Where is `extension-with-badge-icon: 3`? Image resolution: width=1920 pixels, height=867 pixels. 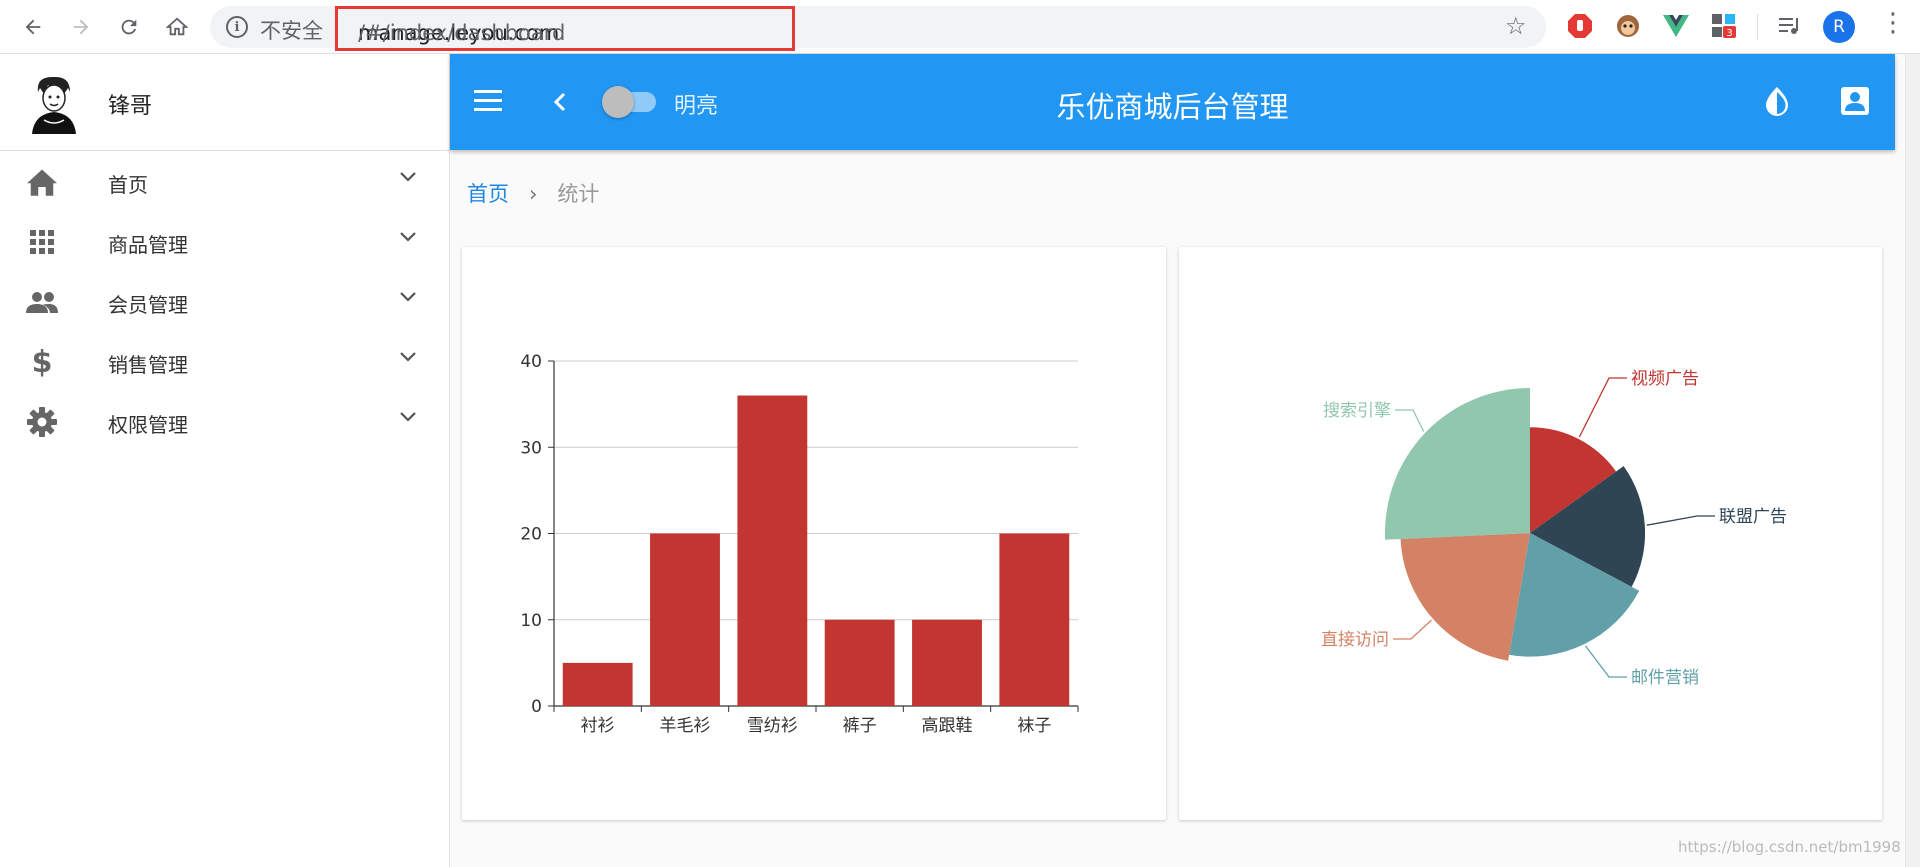 extension-with-badge-icon: 3 is located at coordinates (1724, 26).